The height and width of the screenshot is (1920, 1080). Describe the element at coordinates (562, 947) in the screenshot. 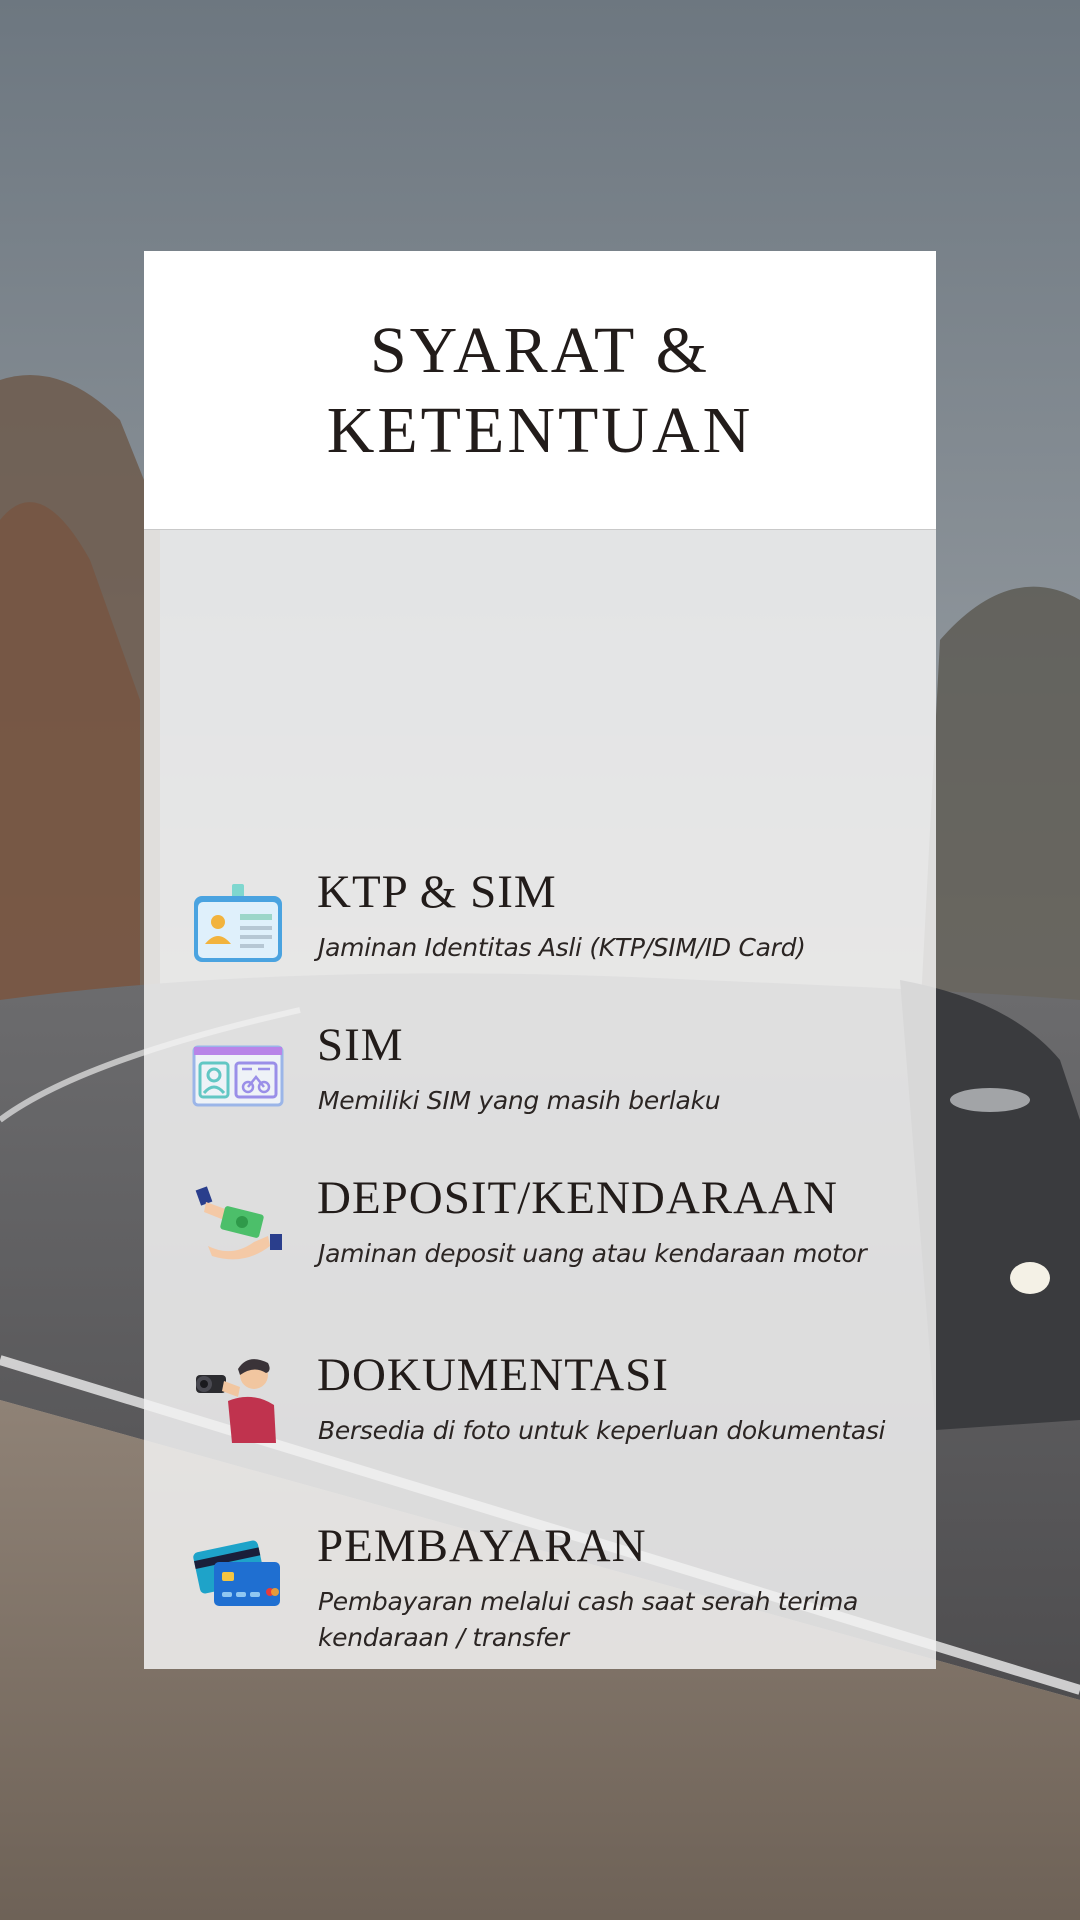

I see `item-description: Jaminan Identitas Asli (KTP/SIM/ID Card)` at that location.